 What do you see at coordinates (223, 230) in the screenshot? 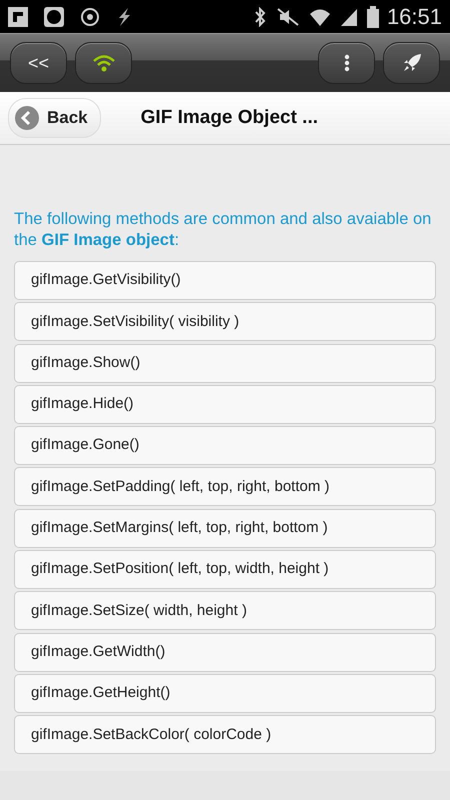
I see `intro-text: The following methods are common and also avaiable on the GIF Image object:` at bounding box center [223, 230].